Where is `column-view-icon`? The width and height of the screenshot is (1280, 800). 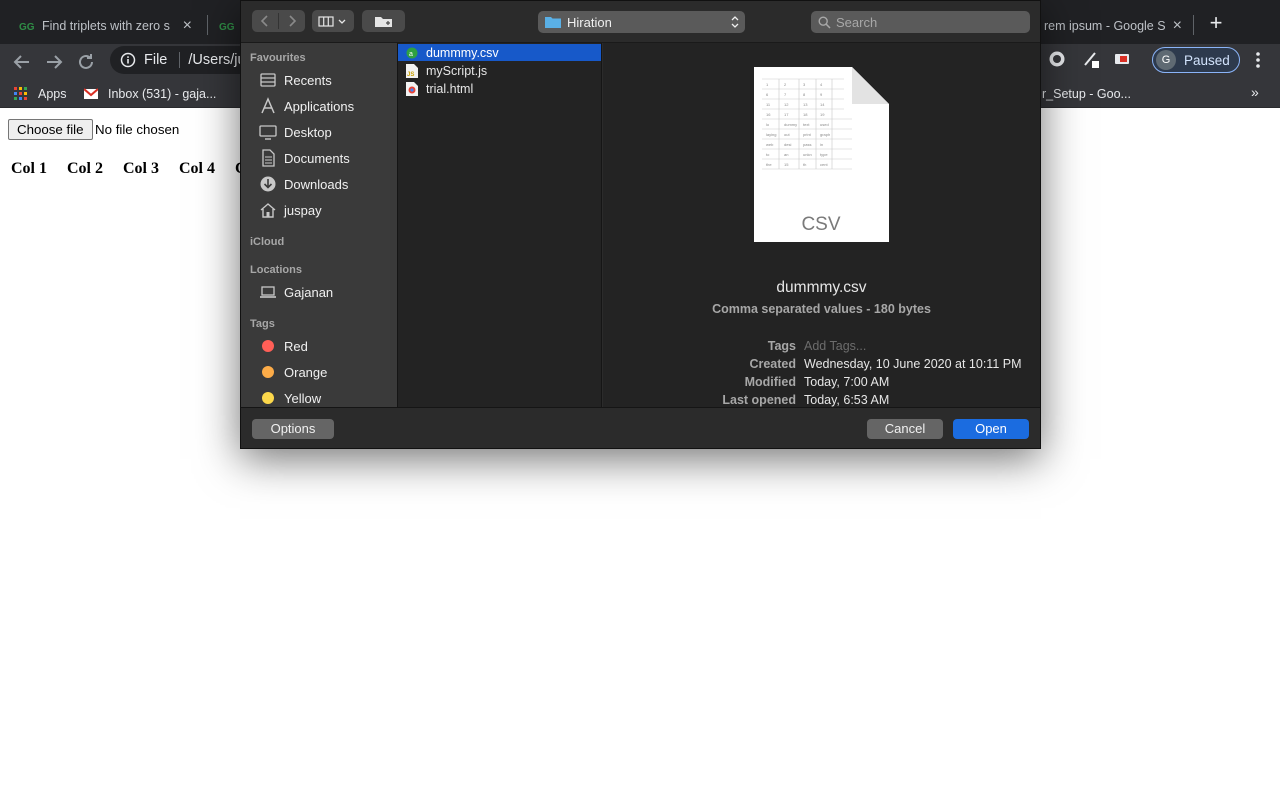 column-view-icon is located at coordinates (332, 21).